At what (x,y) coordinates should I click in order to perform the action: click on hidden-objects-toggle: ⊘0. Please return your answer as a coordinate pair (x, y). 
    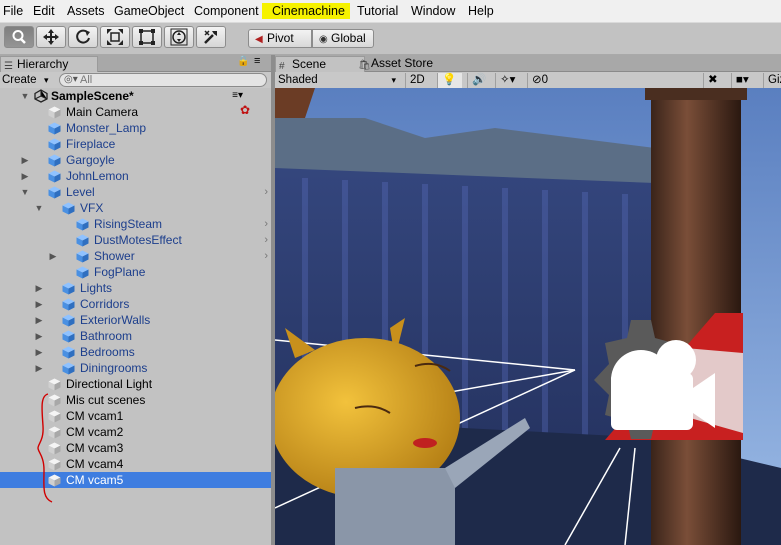
    Looking at the image, I should click on (544, 80).